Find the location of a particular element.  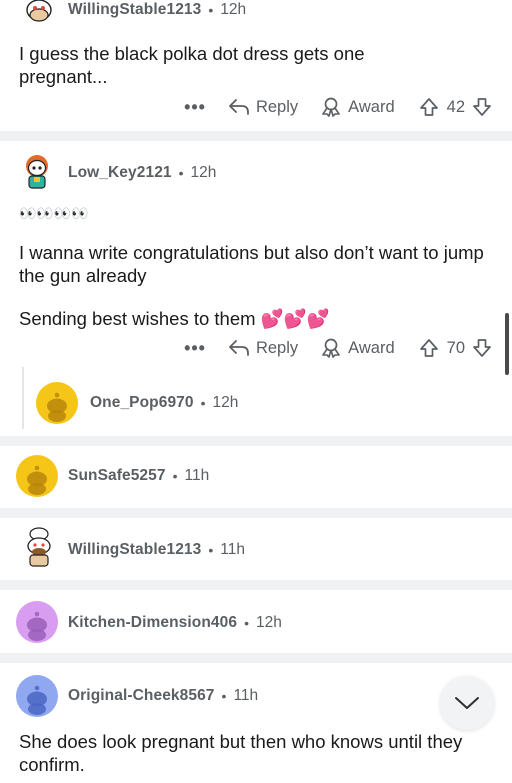

comment: WillingStable1213 • 11h is located at coordinates (256, 549).